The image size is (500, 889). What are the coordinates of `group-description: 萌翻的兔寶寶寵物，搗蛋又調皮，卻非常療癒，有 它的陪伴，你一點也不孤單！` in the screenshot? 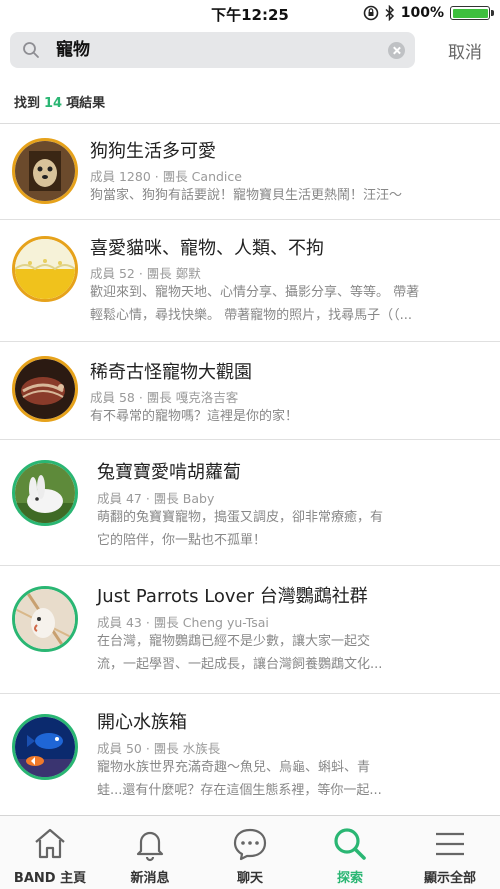 It's located at (240, 529).